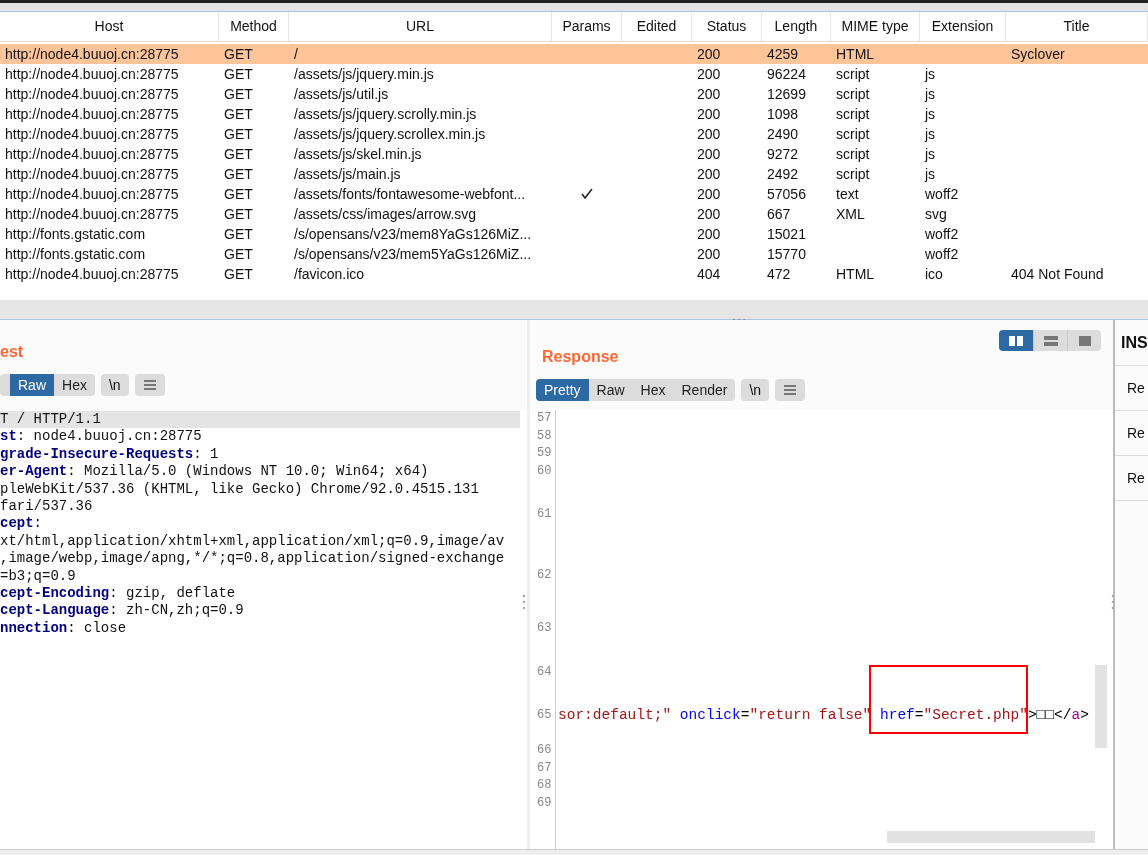 The height and width of the screenshot is (855, 1148). What do you see at coordinates (420, 26) in the screenshot?
I see `column-header: URL` at bounding box center [420, 26].